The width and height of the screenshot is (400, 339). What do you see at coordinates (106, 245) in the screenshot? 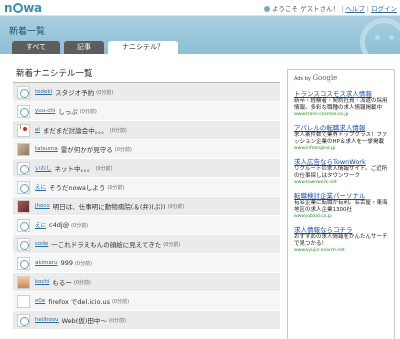
I see `message-text: 一これドラえもんの顔絵に見えてきた` at bounding box center [106, 245].